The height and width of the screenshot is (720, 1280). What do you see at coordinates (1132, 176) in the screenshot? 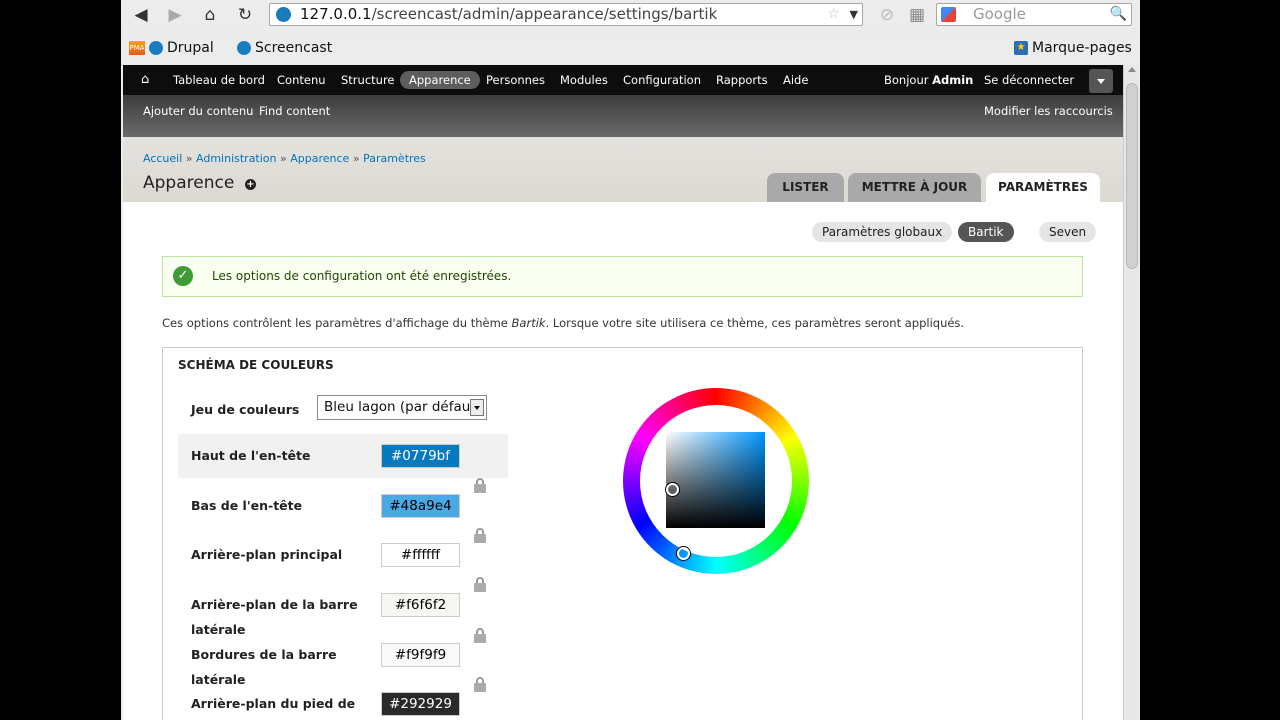
I see `scroll-thumb` at bounding box center [1132, 176].